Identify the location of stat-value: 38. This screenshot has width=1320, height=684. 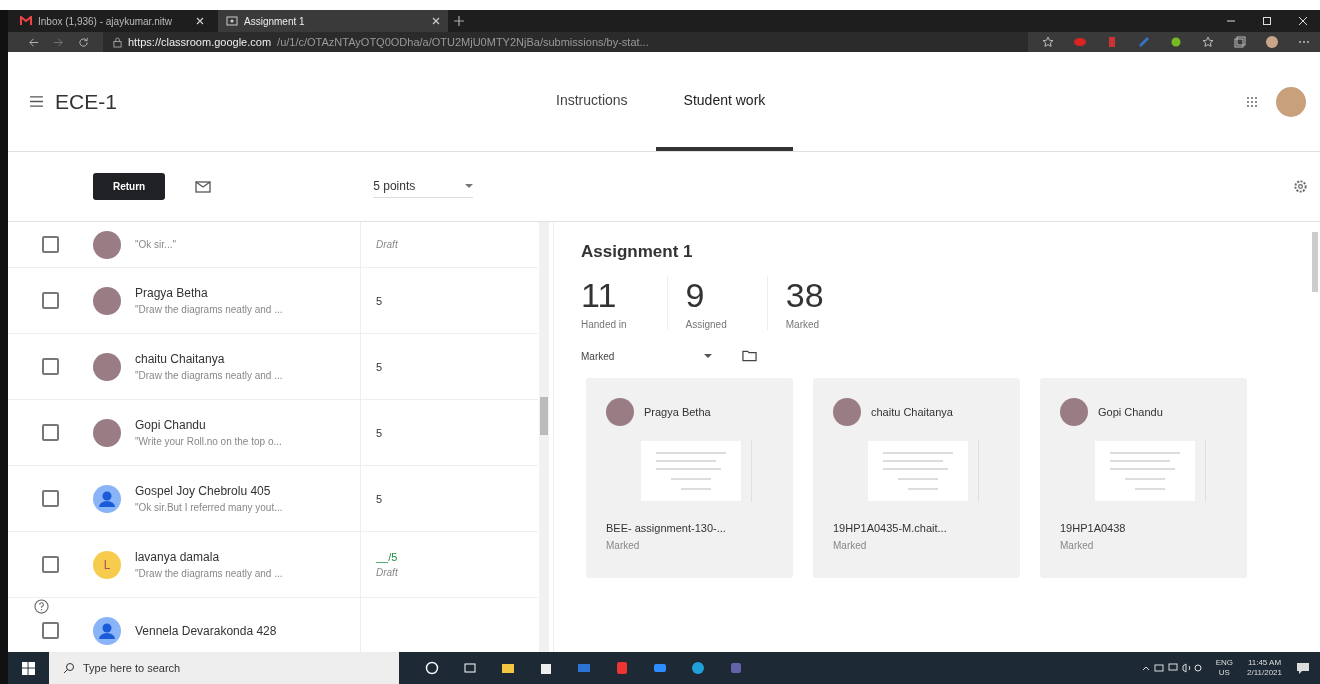
(804, 295).